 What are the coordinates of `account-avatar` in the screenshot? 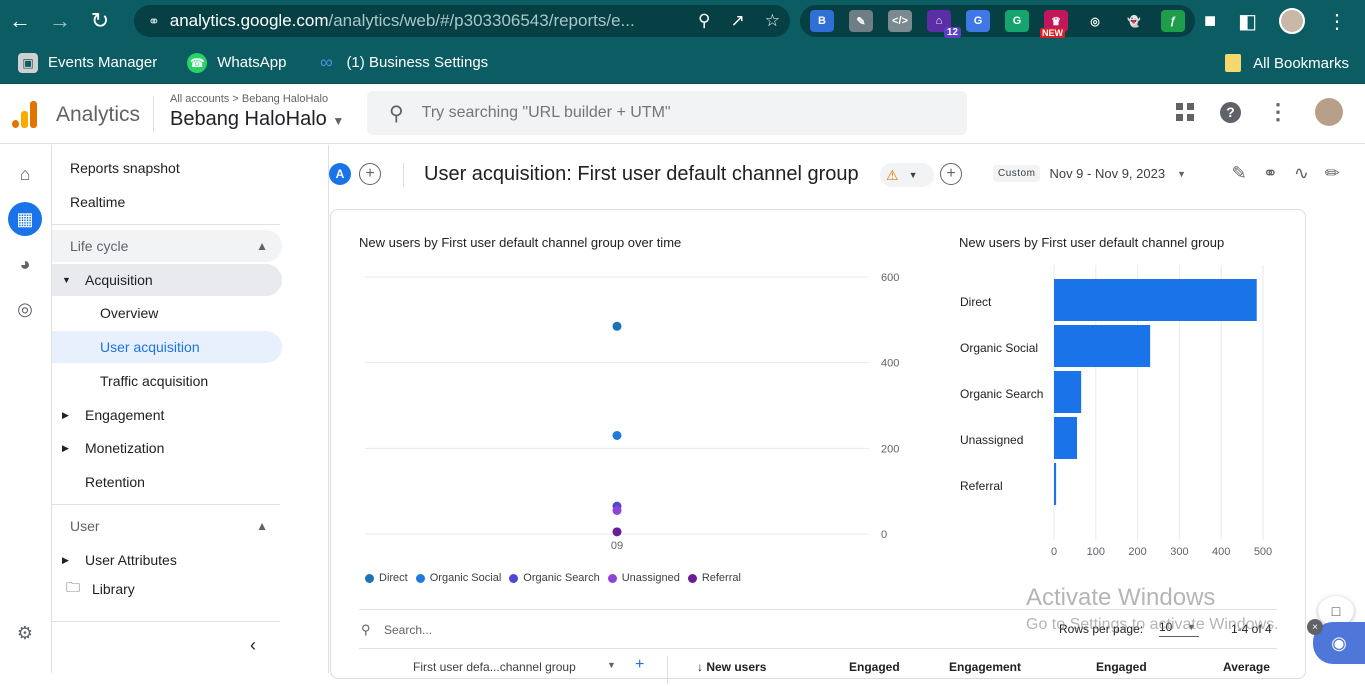 It's located at (1329, 112).